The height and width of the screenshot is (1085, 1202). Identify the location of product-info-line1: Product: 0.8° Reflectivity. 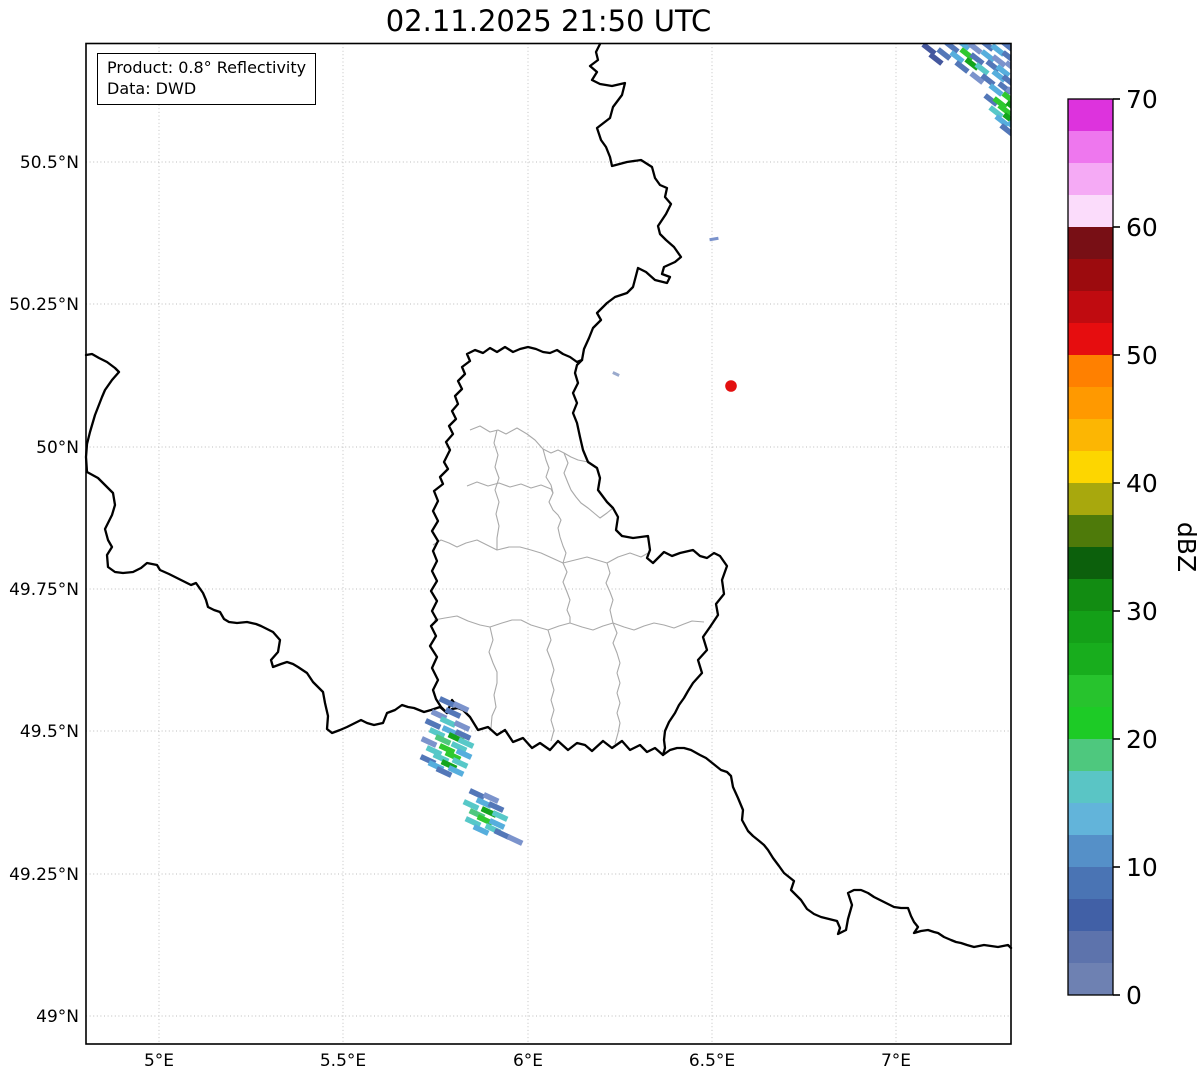
(207, 67).